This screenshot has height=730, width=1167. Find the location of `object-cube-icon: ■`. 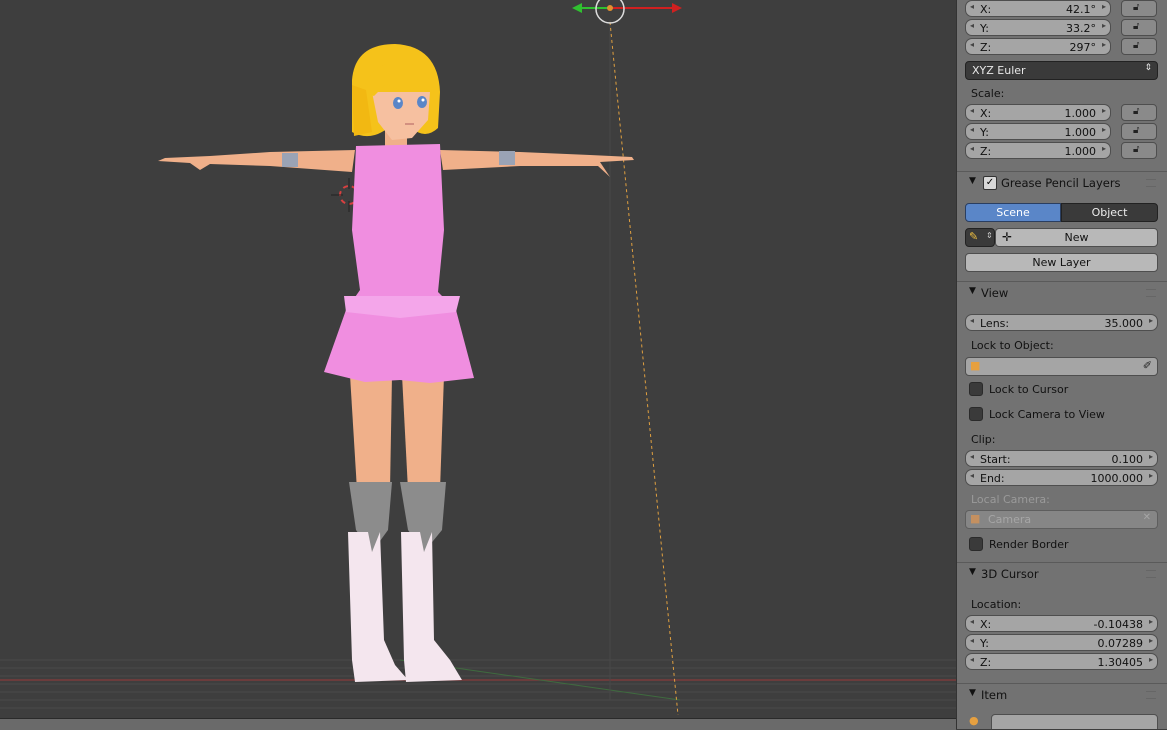

object-cube-icon: ■ is located at coordinates (975, 365).